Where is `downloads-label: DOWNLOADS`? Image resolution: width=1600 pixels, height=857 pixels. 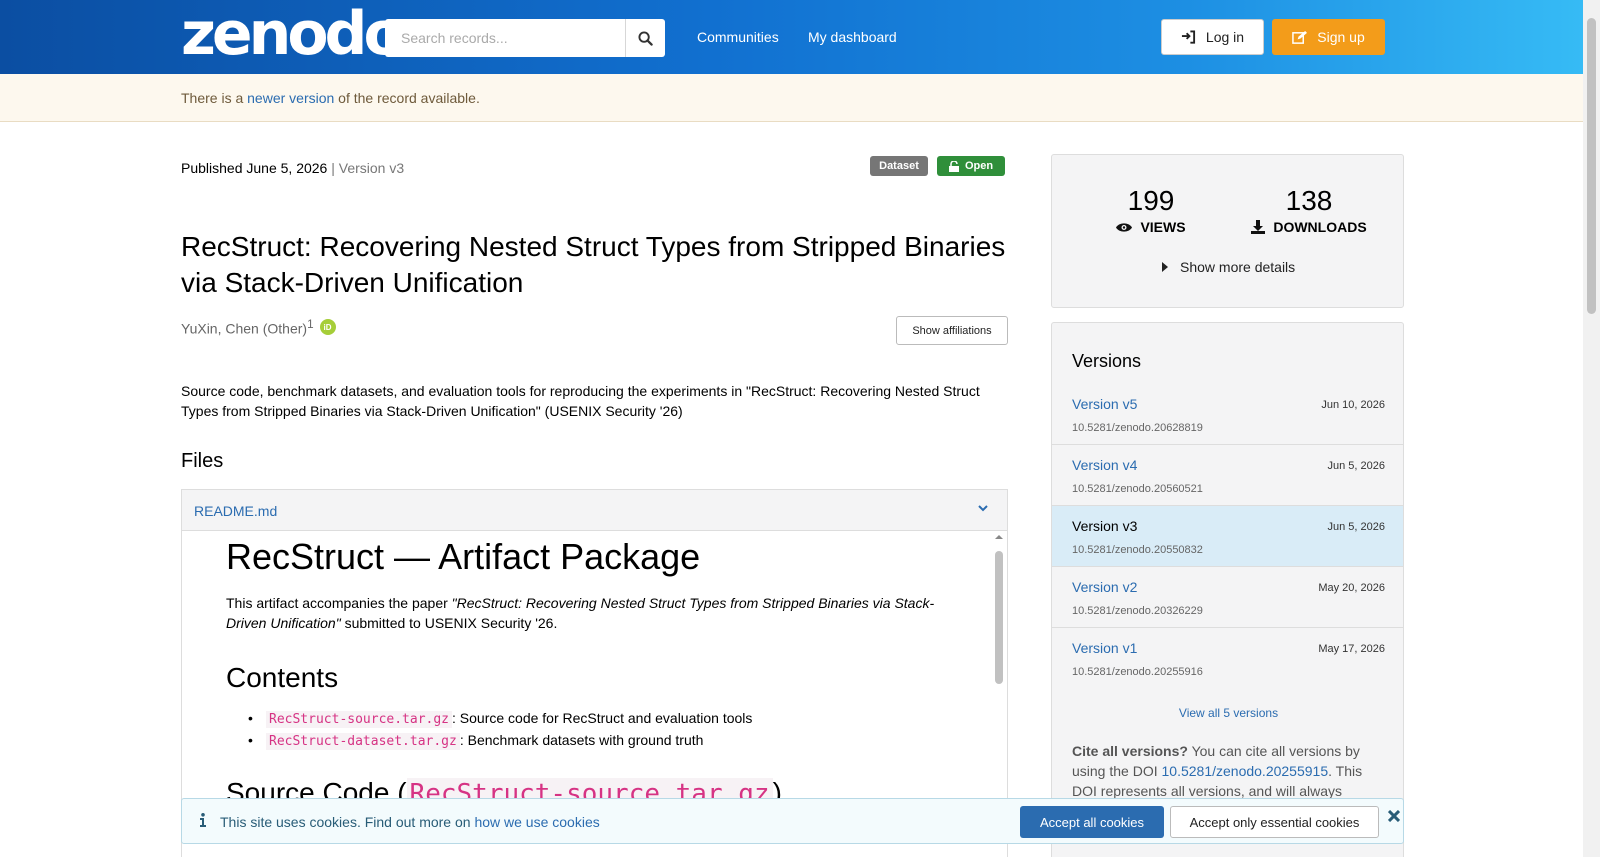 downloads-label: DOWNLOADS is located at coordinates (1309, 227).